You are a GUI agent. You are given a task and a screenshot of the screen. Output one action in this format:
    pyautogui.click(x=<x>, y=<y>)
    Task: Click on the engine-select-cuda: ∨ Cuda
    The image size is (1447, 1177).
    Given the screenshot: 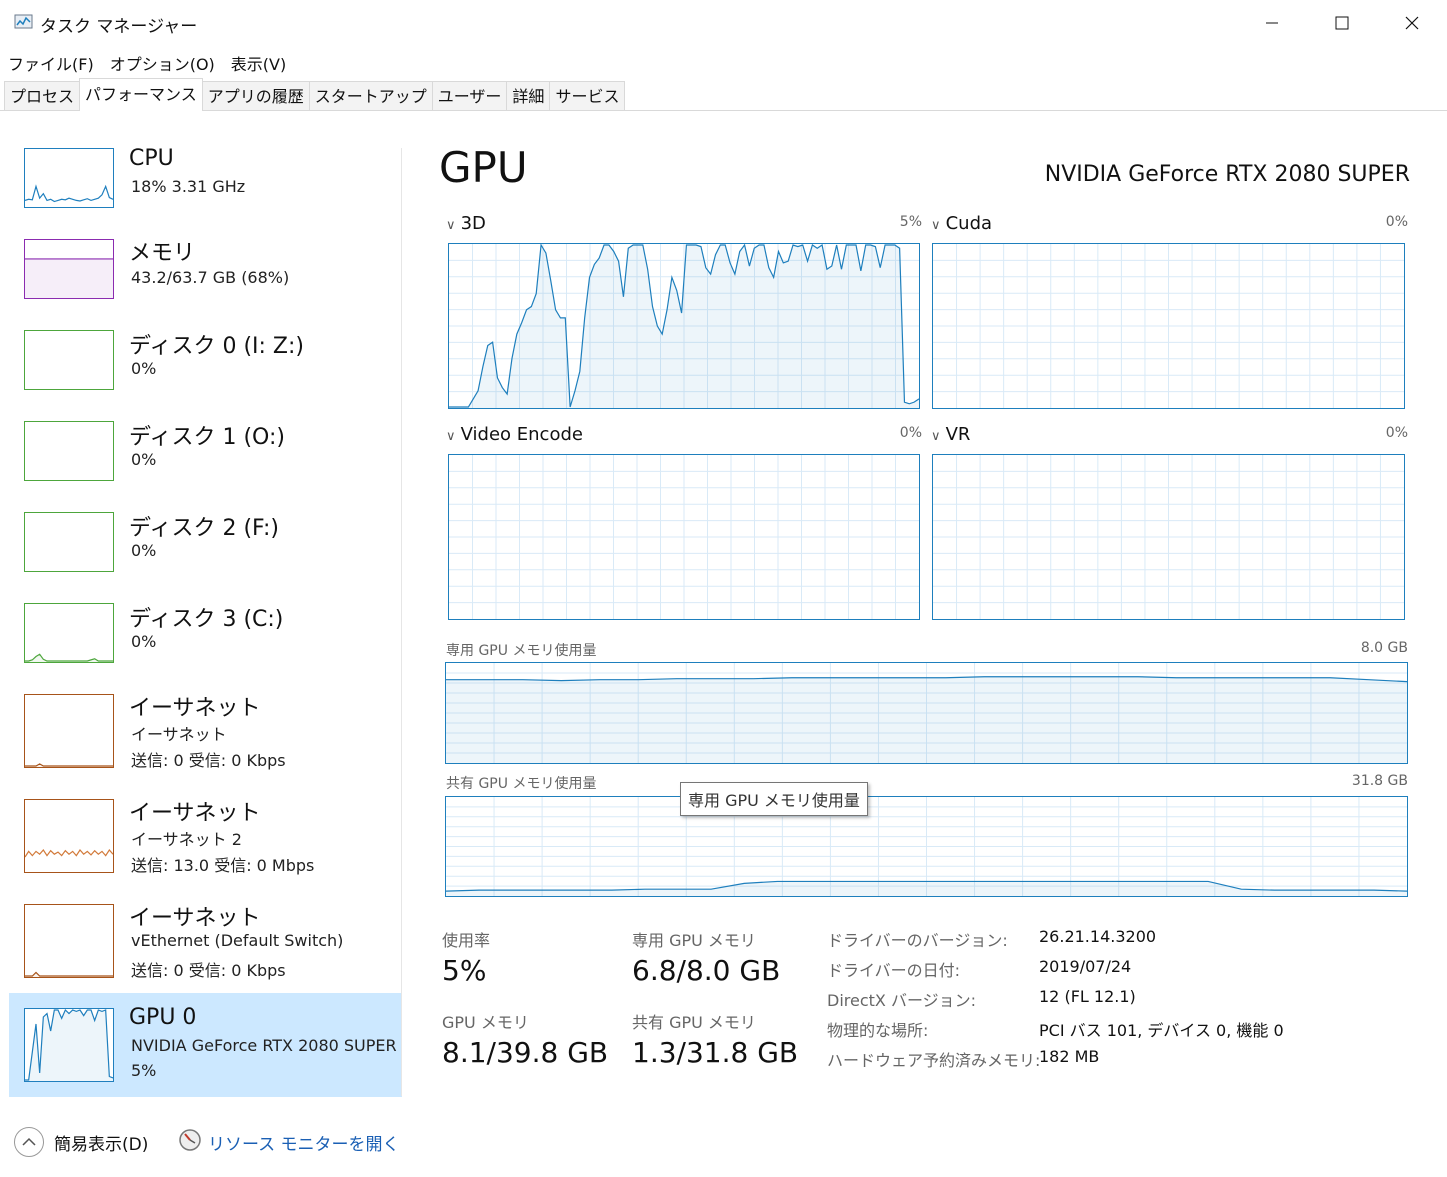 What is the action you would take?
    pyautogui.click(x=961, y=223)
    